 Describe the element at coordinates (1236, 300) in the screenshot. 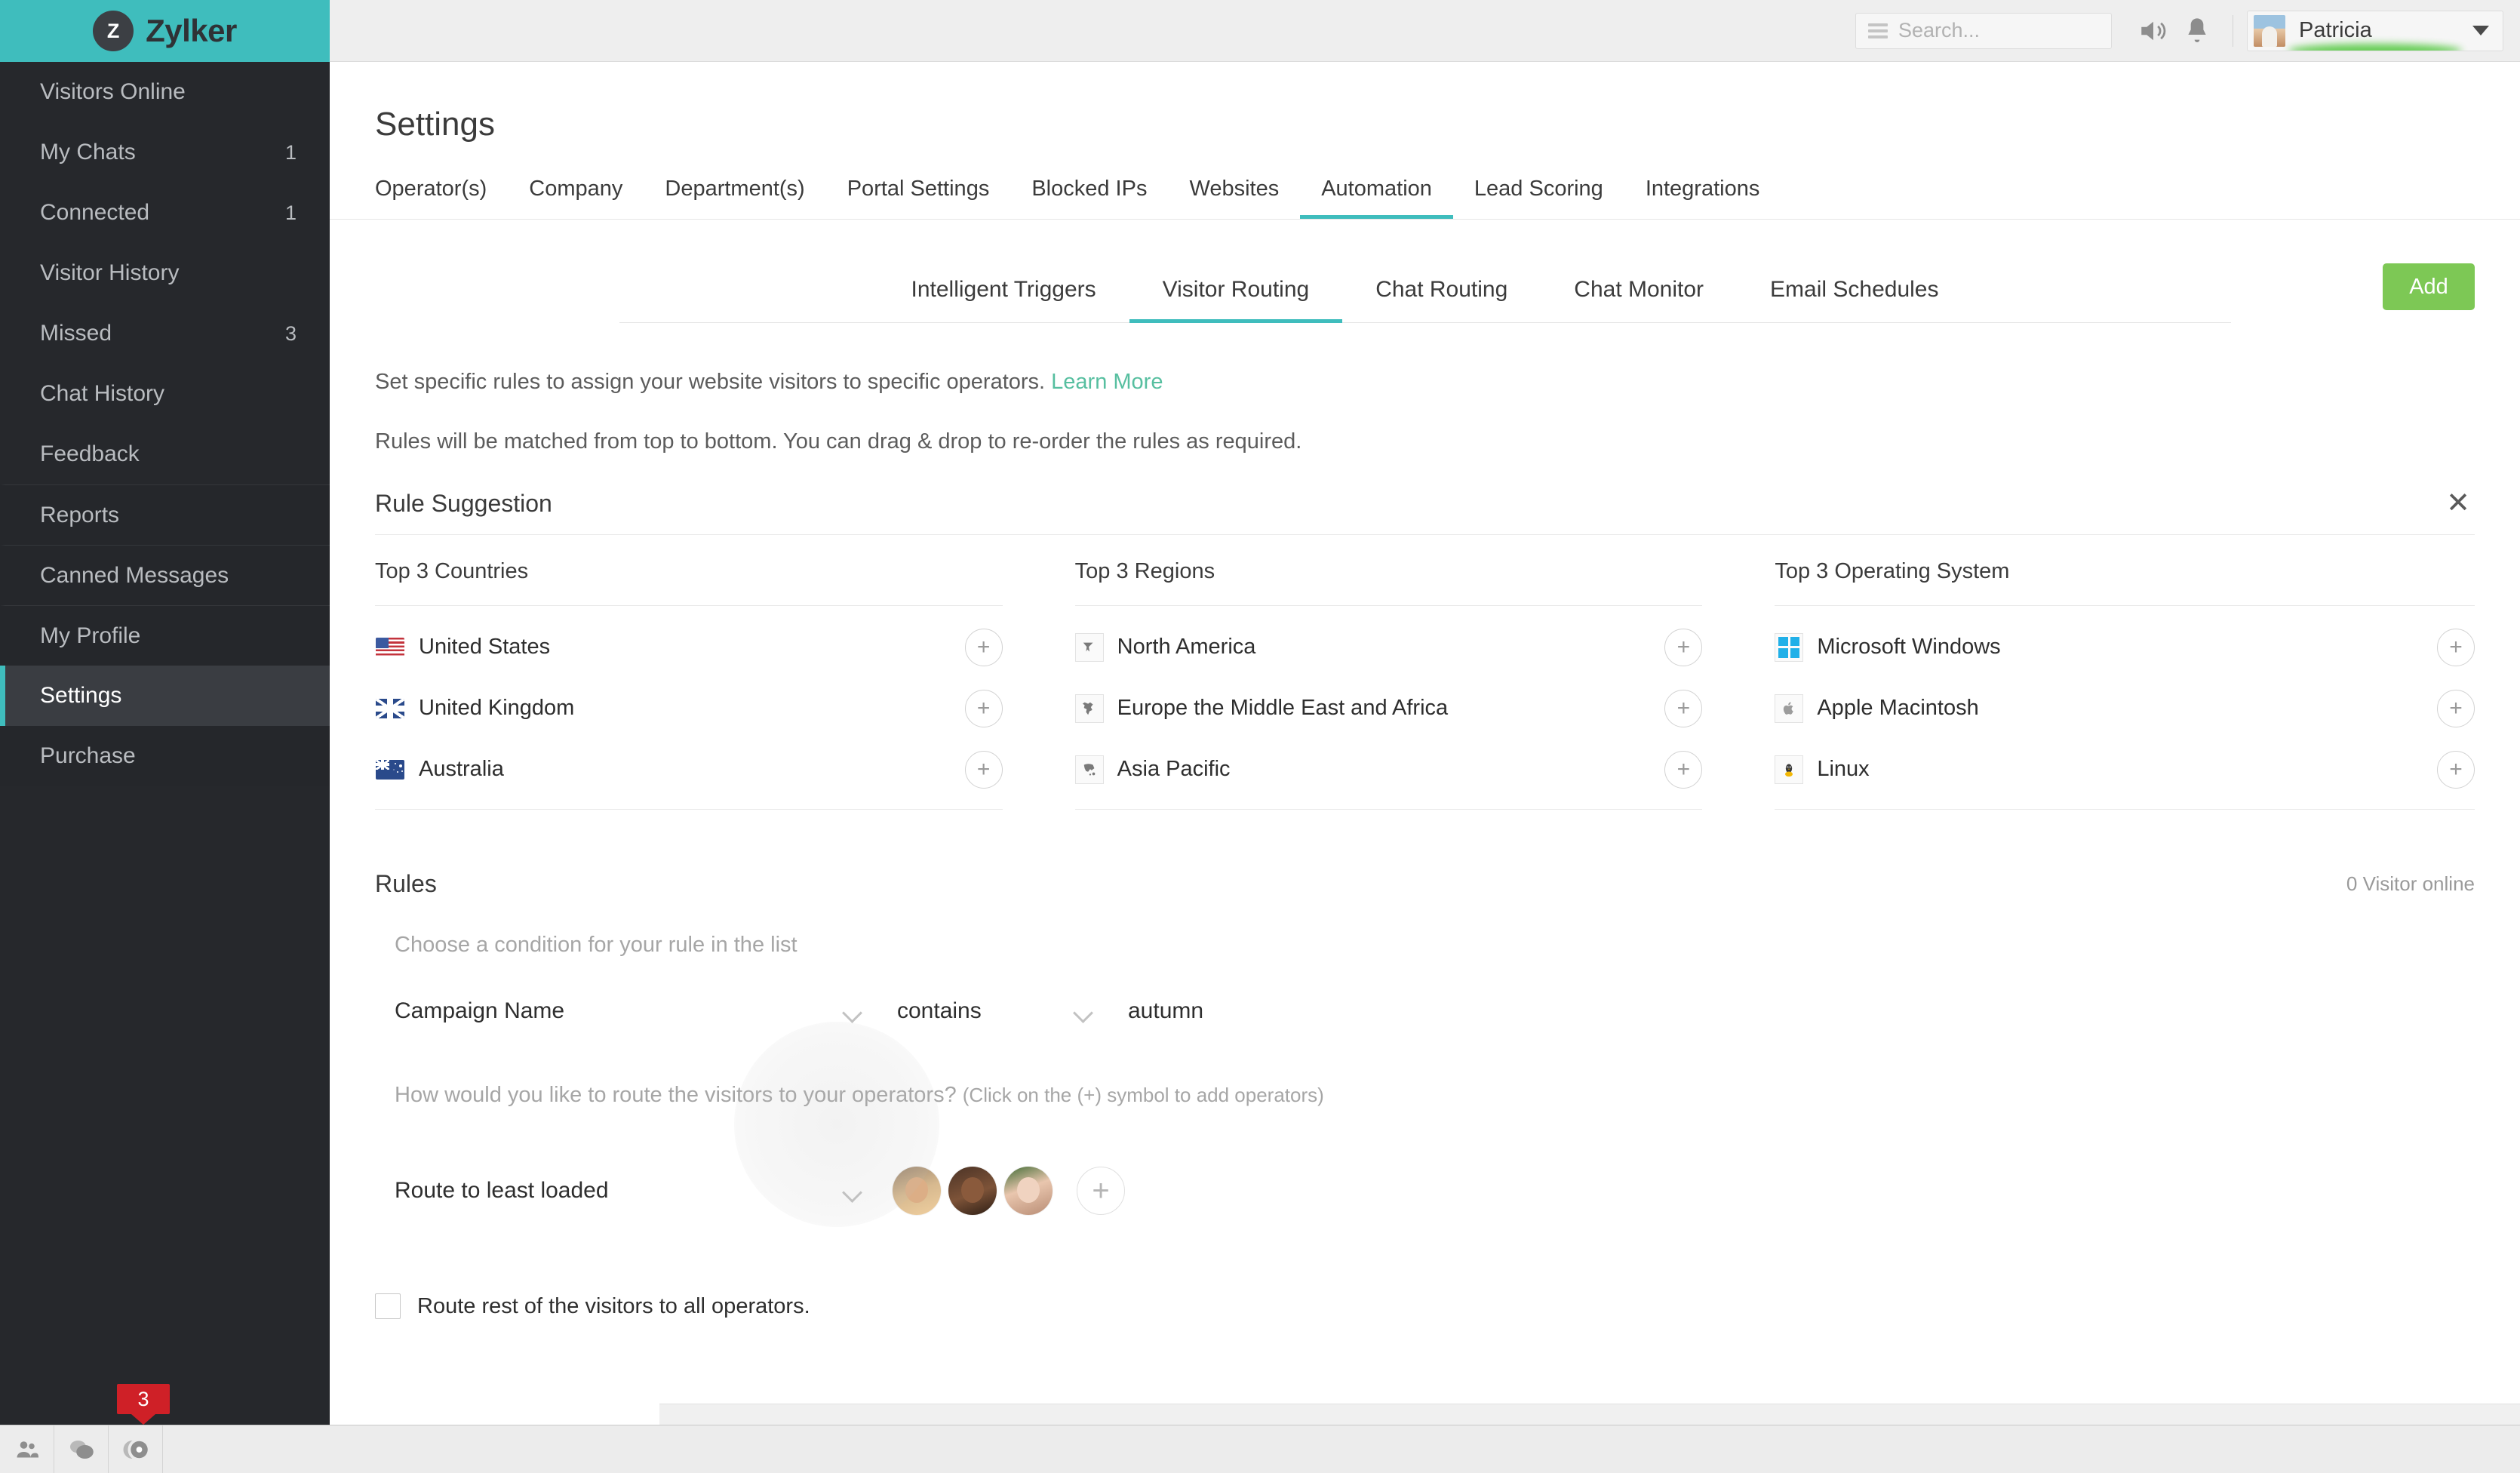

I see `subtab-visitor-routing: Visitor Routing` at that location.